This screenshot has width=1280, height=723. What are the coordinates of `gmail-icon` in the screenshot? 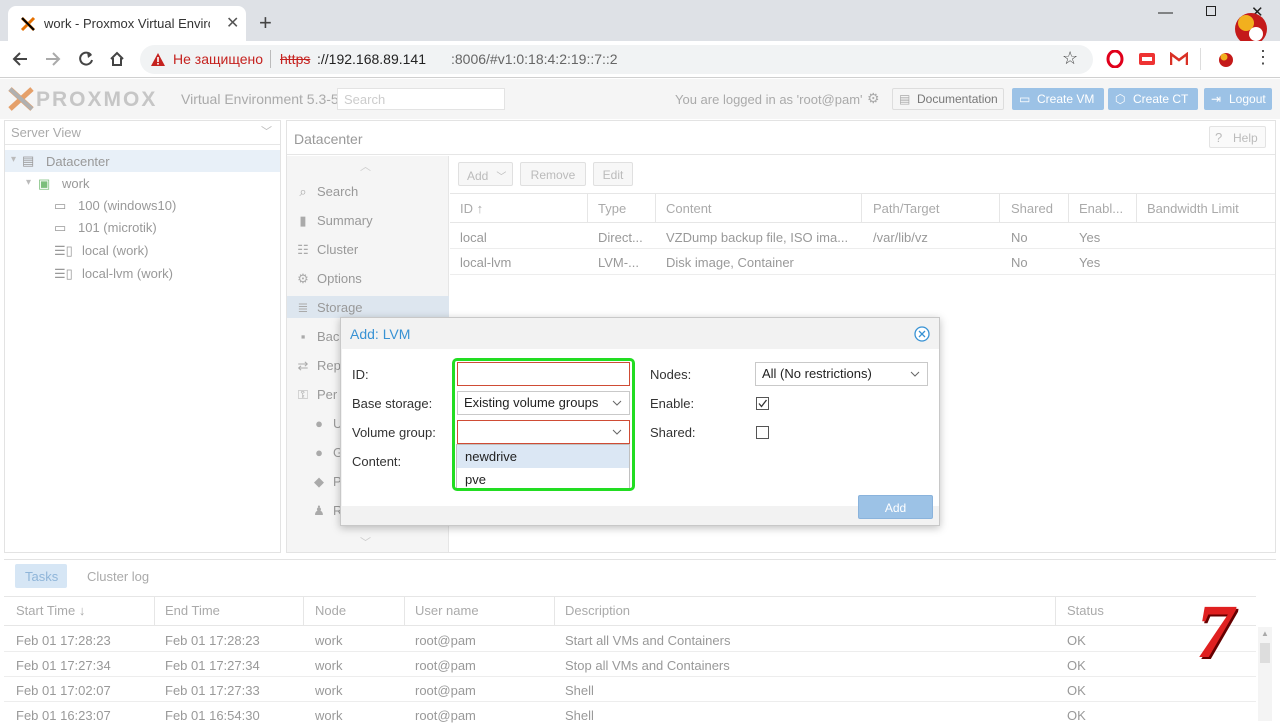 It's located at (1179, 59).